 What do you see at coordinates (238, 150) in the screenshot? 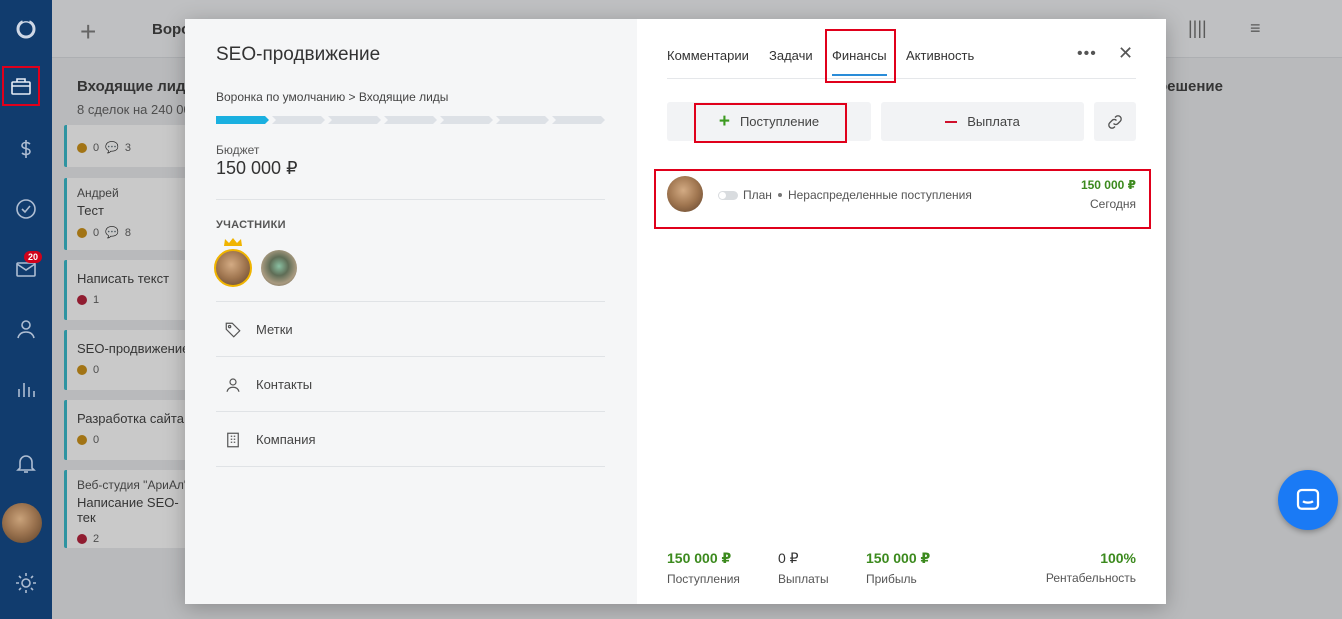
I see `budget-label: Бюджет` at bounding box center [238, 150].